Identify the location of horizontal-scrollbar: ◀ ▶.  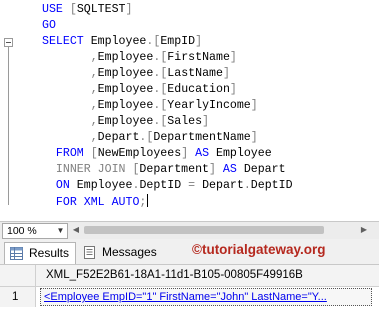
(220, 230).